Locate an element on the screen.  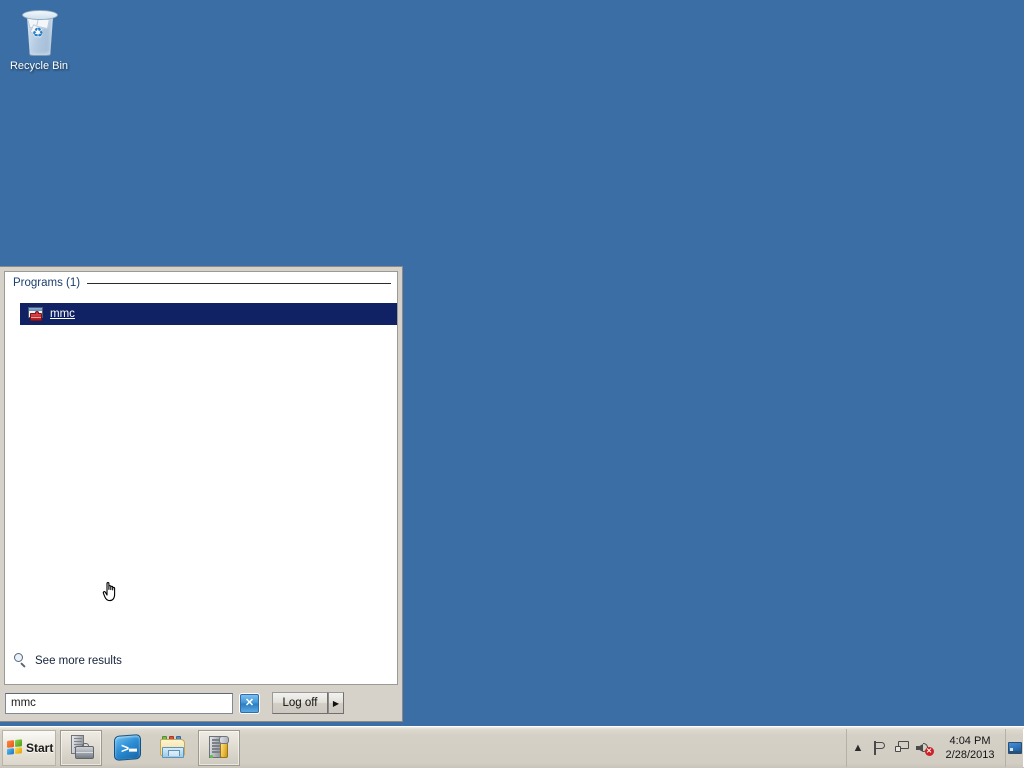
recycle-bin-icon: ♻ is located at coordinates (39, 32).